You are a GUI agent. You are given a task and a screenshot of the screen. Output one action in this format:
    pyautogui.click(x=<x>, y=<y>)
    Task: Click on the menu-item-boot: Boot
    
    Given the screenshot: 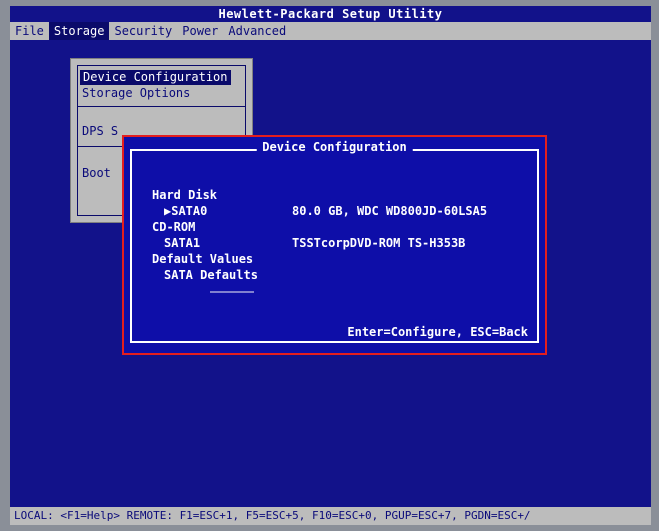 What is the action you would take?
    pyautogui.click(x=96, y=173)
    